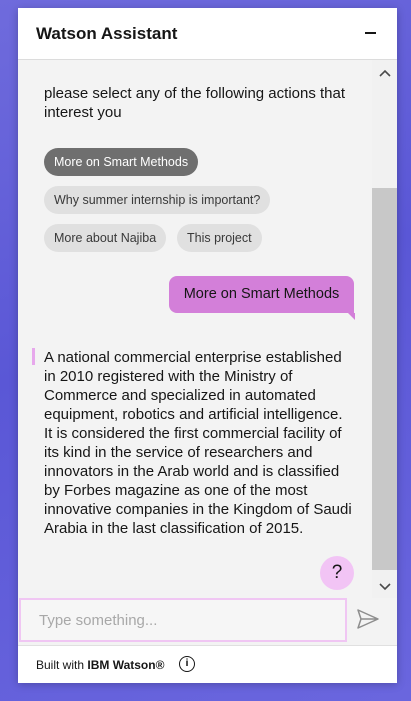  Describe the element at coordinates (126, 665) in the screenshot. I see `brand-name: IBM Watson®` at that location.